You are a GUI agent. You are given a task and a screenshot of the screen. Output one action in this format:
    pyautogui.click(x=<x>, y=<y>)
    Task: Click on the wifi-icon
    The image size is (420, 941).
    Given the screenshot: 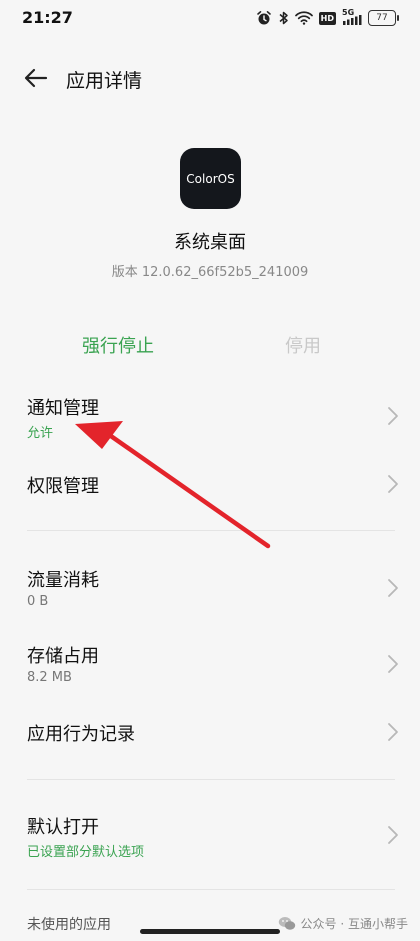 What is the action you would take?
    pyautogui.click(x=303, y=18)
    